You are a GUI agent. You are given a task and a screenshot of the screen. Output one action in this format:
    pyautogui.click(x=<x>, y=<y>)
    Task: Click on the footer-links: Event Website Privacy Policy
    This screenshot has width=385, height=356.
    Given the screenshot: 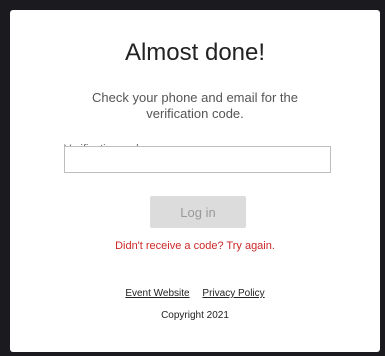 What is the action you would take?
    pyautogui.click(x=195, y=293)
    